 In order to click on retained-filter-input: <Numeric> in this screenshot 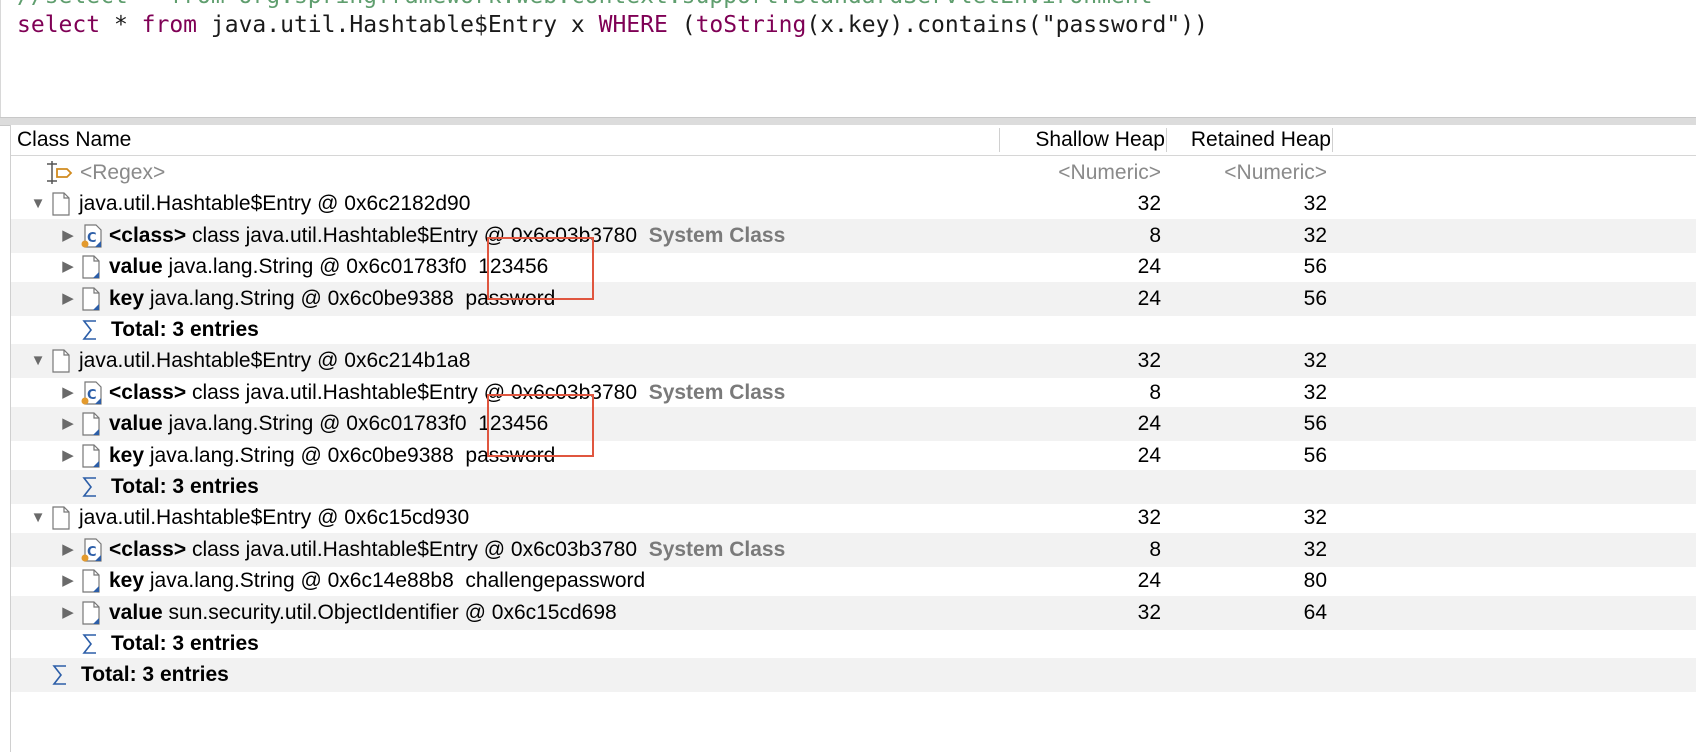, I will do `click(1202, 173)`.